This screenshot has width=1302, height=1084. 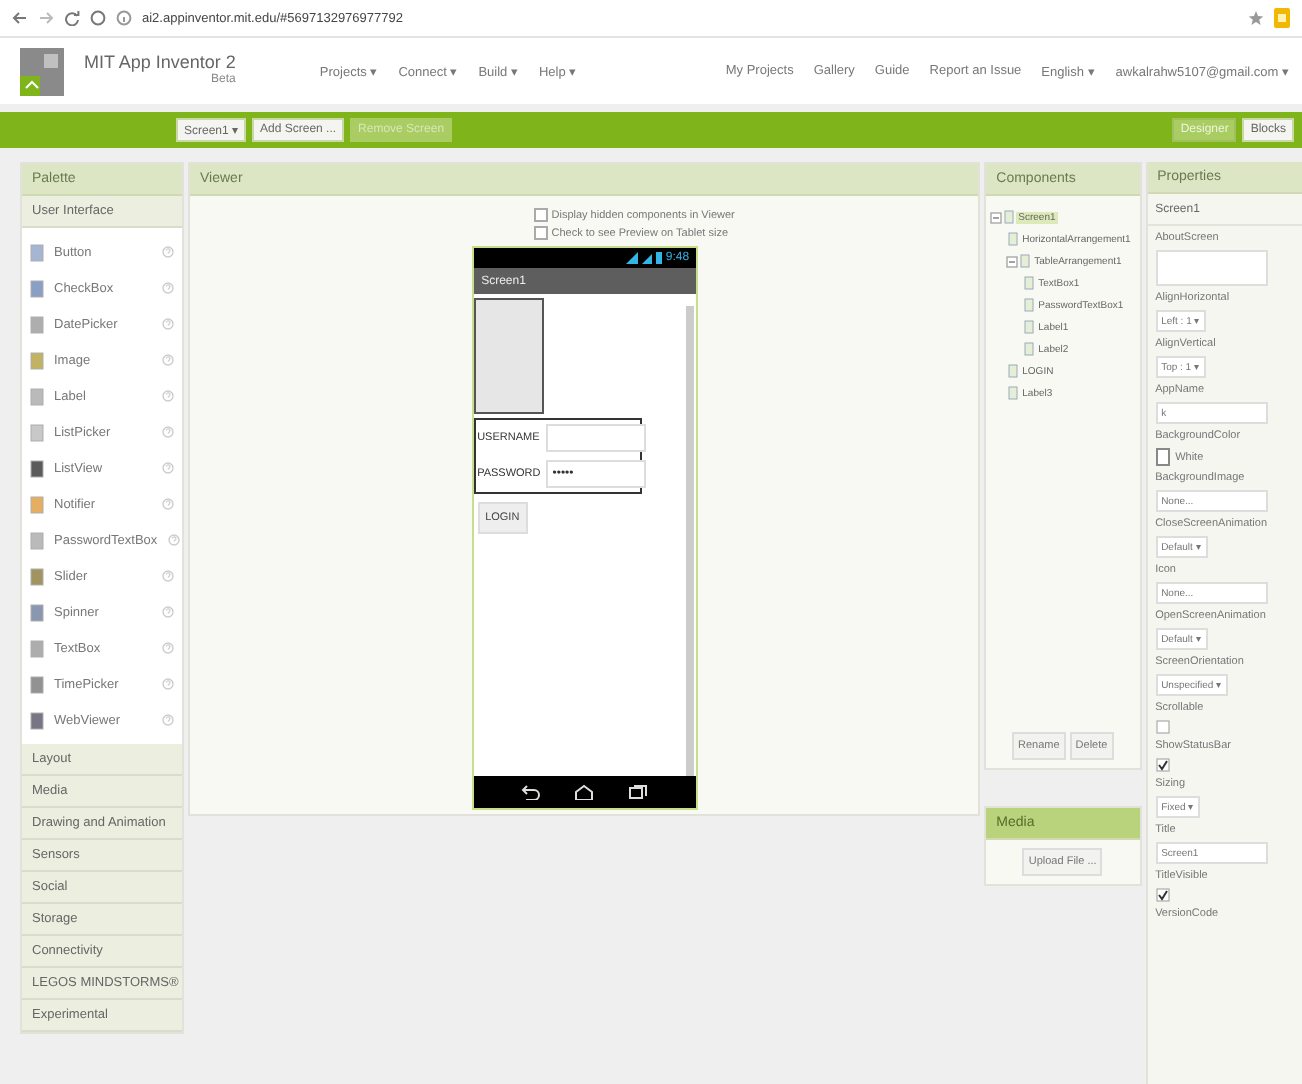 What do you see at coordinates (1162, 457) in the screenshot?
I see `color-swatch` at bounding box center [1162, 457].